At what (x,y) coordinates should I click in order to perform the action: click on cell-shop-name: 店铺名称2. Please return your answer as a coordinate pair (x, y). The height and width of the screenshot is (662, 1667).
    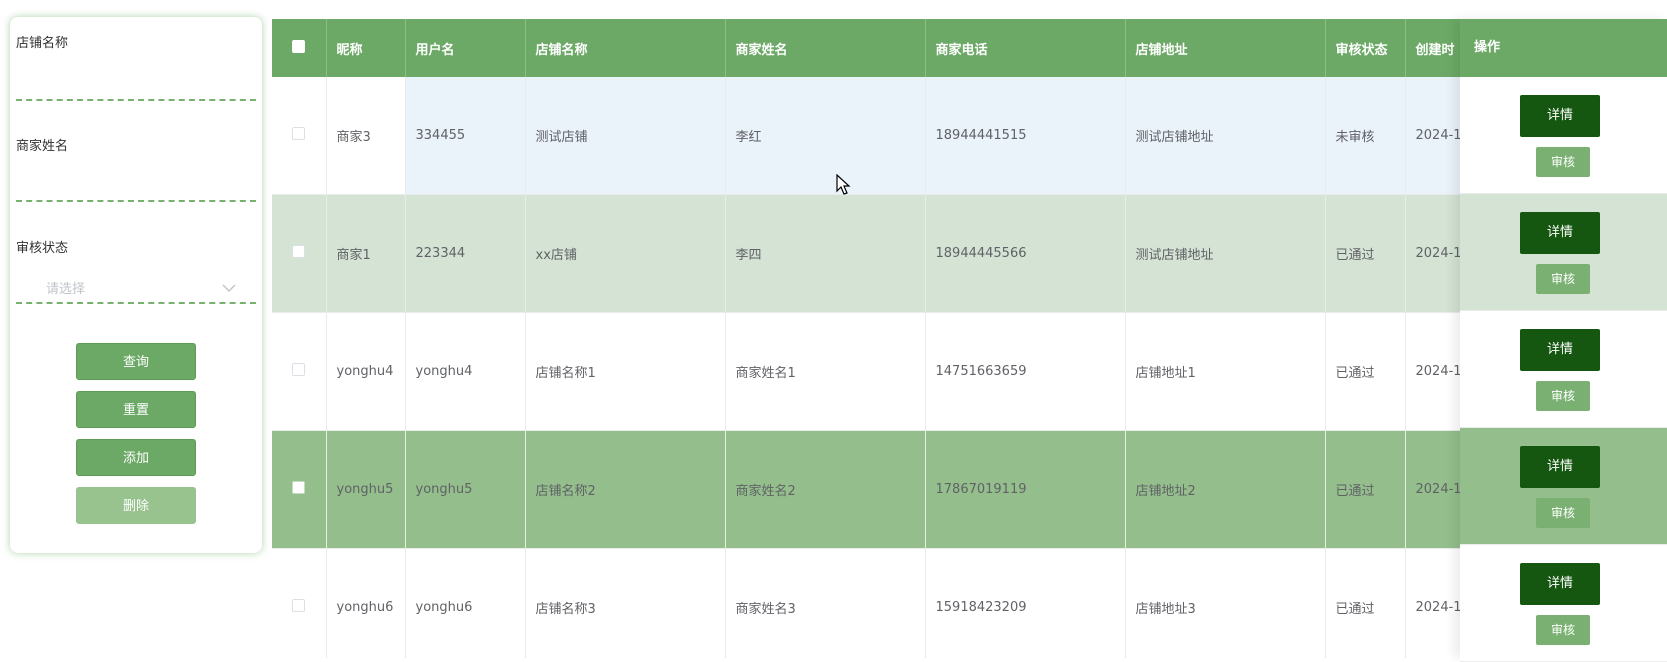
    Looking at the image, I should click on (625, 489).